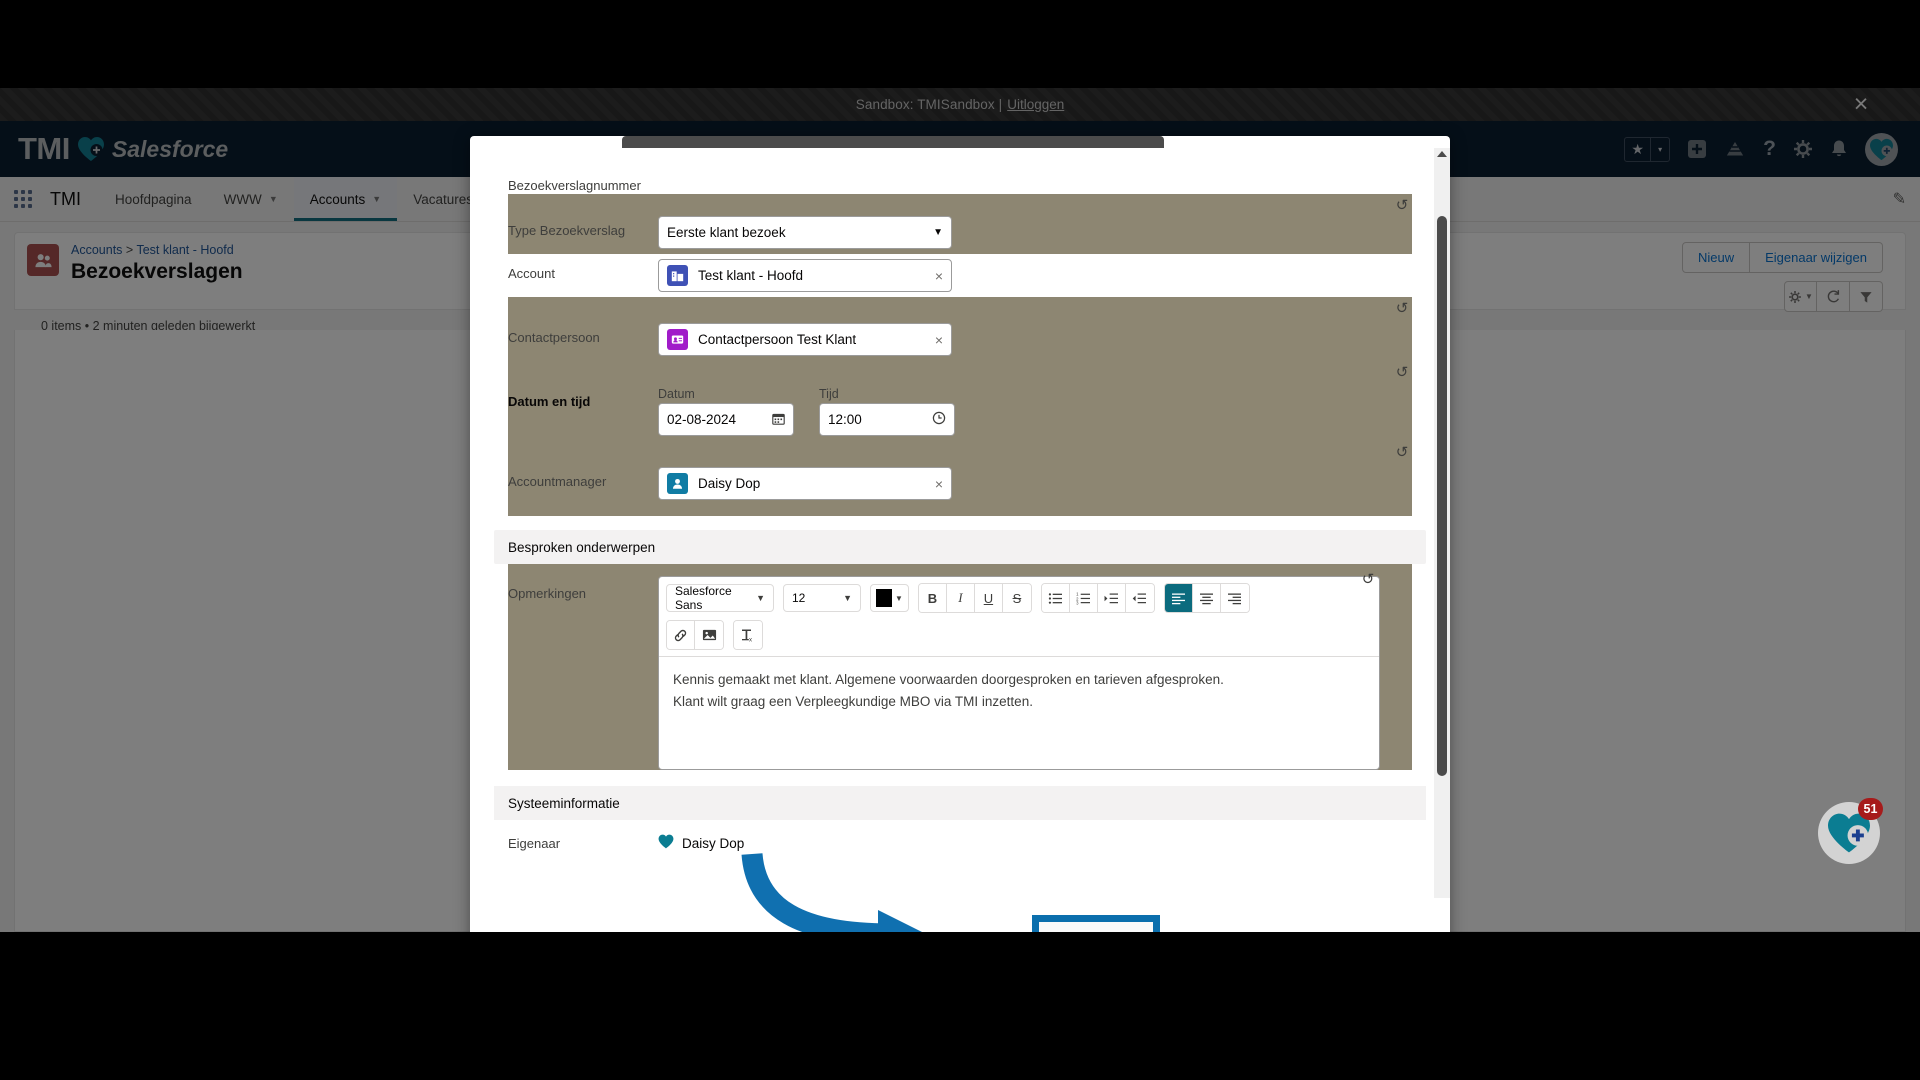  I want to click on scroll-up-arrow-icon, so click(1442, 154).